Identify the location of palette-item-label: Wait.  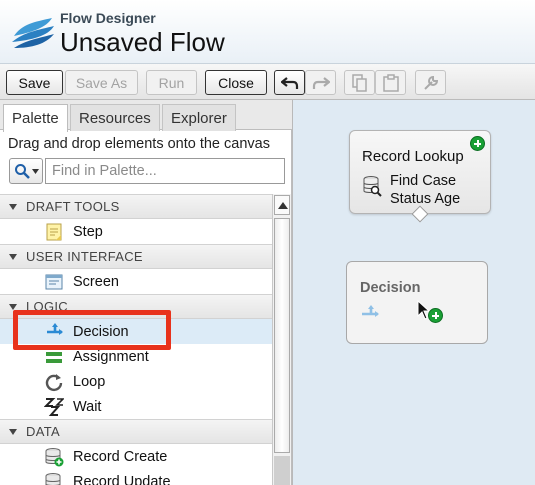
(87, 406).